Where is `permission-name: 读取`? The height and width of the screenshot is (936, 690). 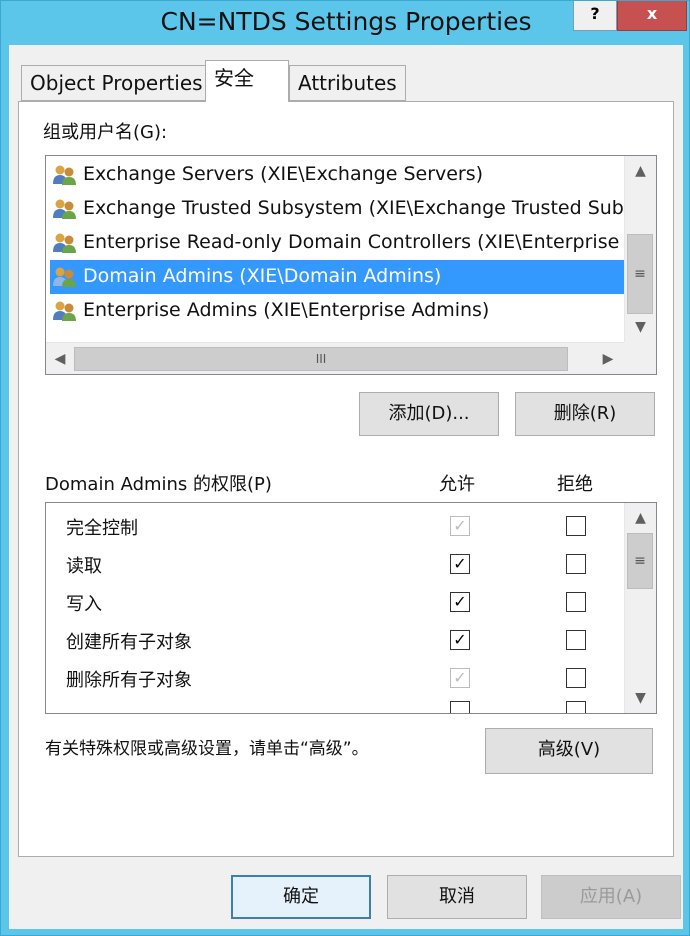
permission-name: 读取 is located at coordinates (84, 566).